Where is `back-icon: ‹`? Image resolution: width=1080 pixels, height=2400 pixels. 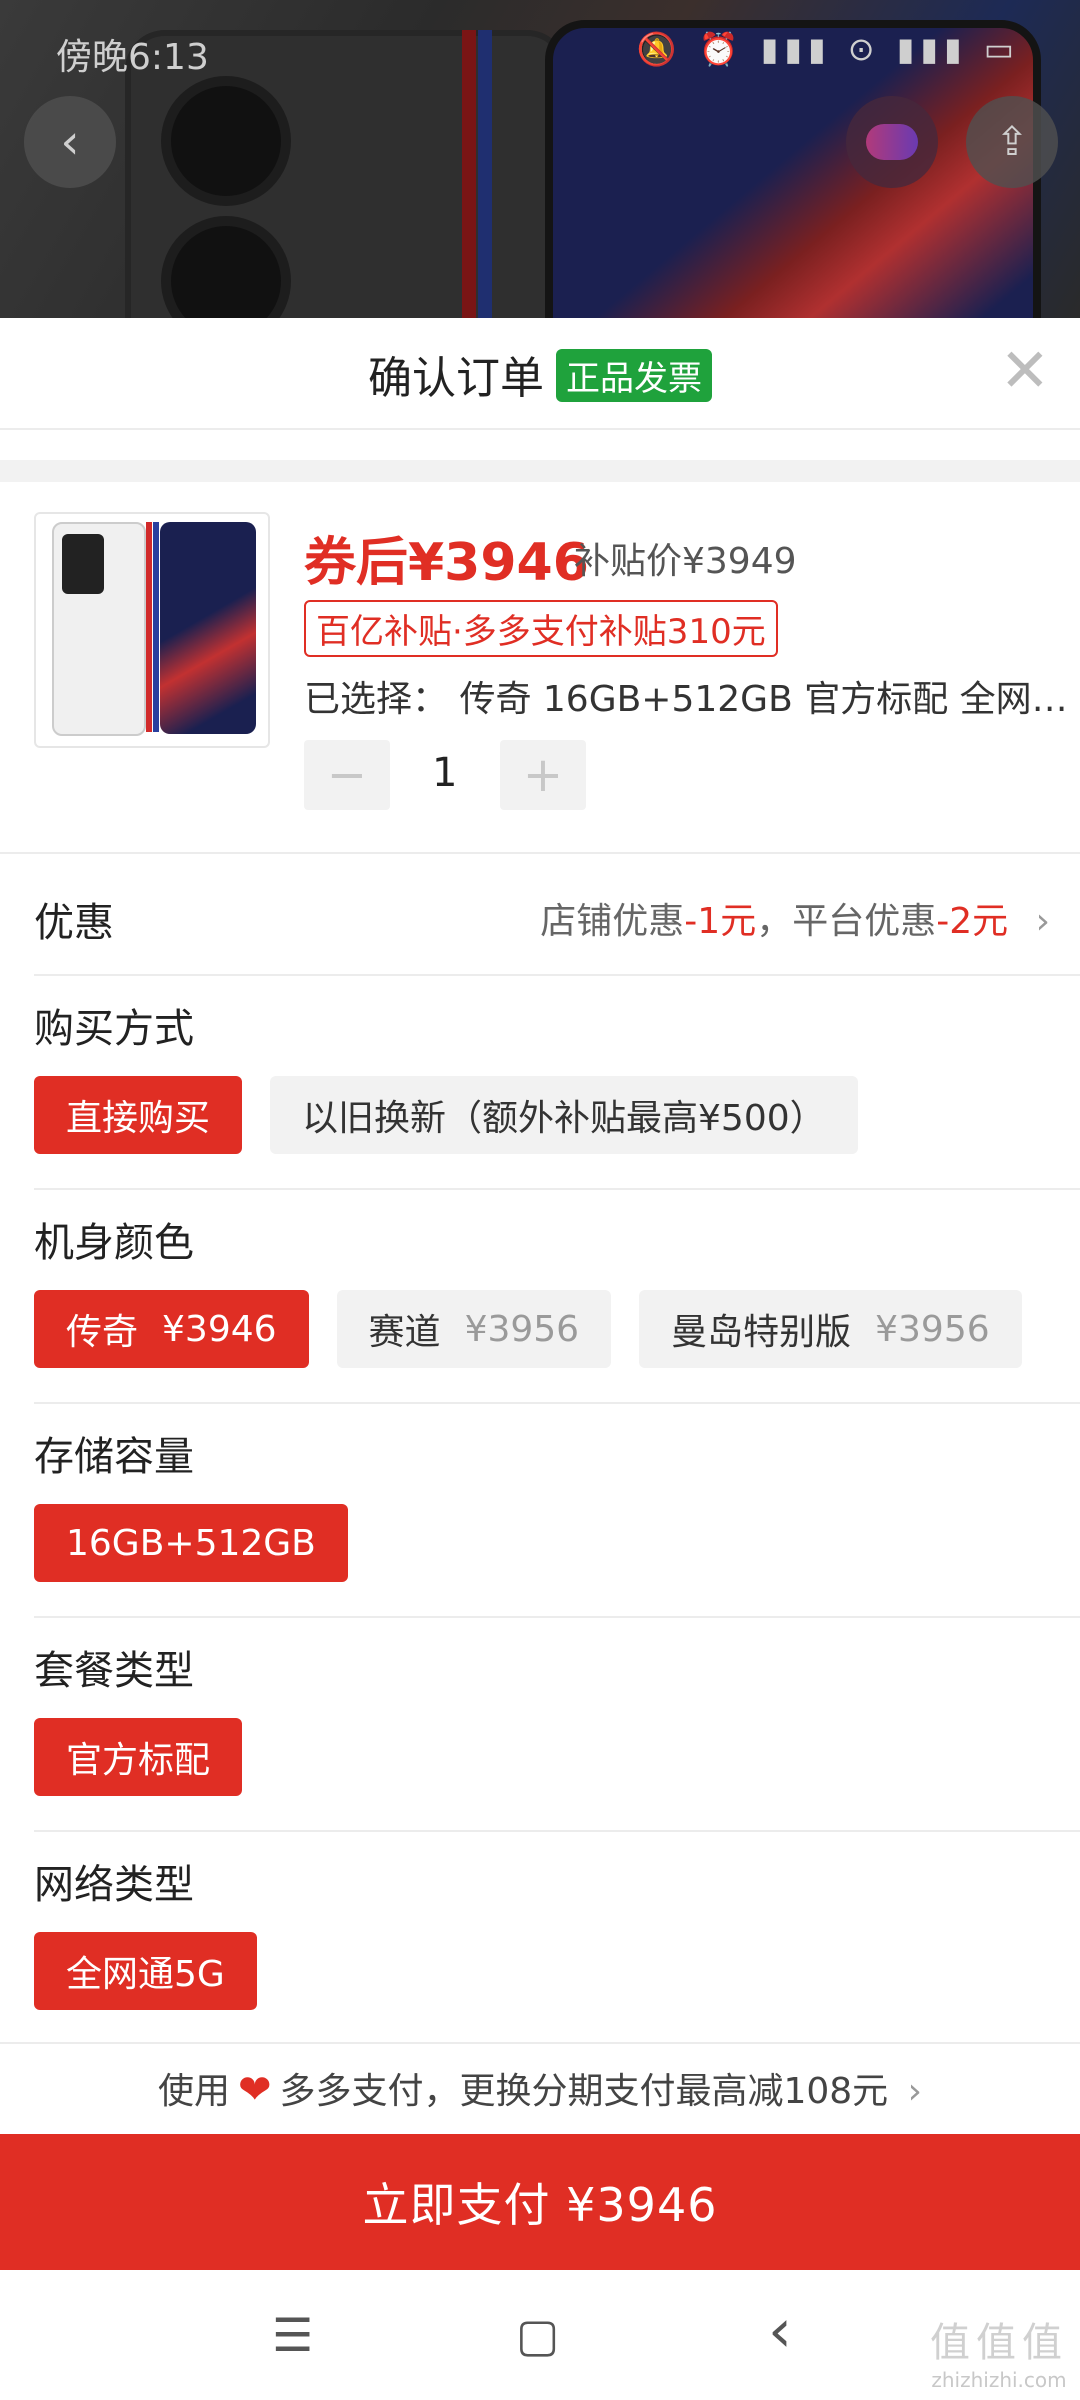
back-icon: ‹ is located at coordinates (780, 2331).